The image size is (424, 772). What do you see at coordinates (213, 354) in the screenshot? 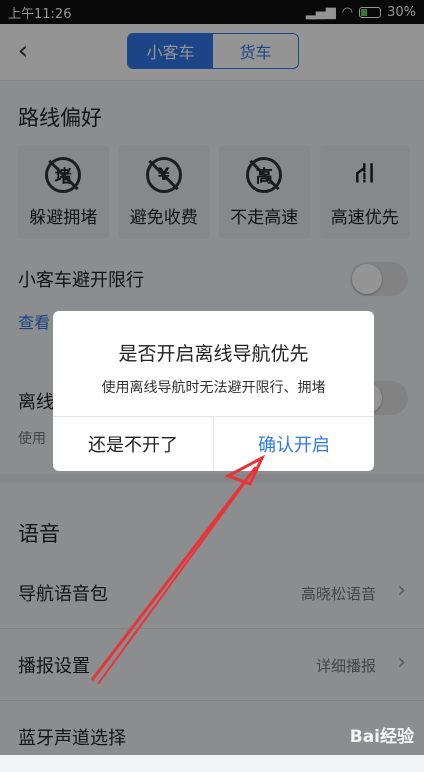
I see `dialog-title: 是否开启离线导航优先` at bounding box center [213, 354].